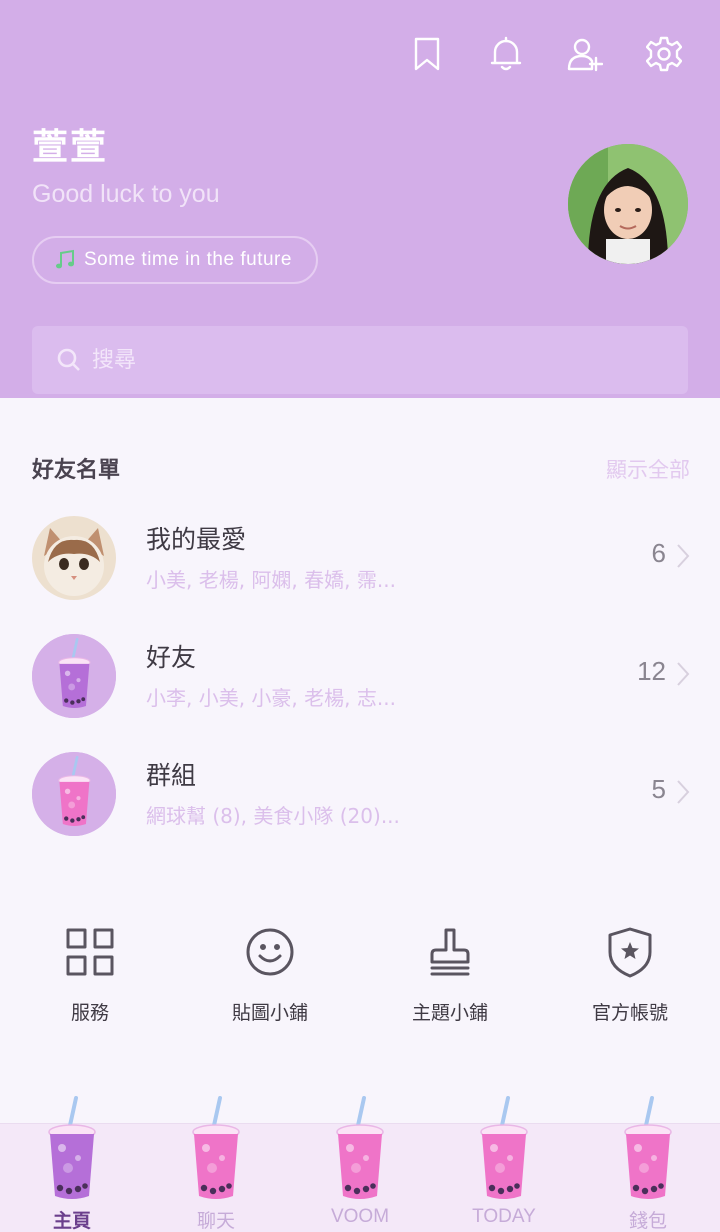  I want to click on add-friend-icon, so click(585, 54).